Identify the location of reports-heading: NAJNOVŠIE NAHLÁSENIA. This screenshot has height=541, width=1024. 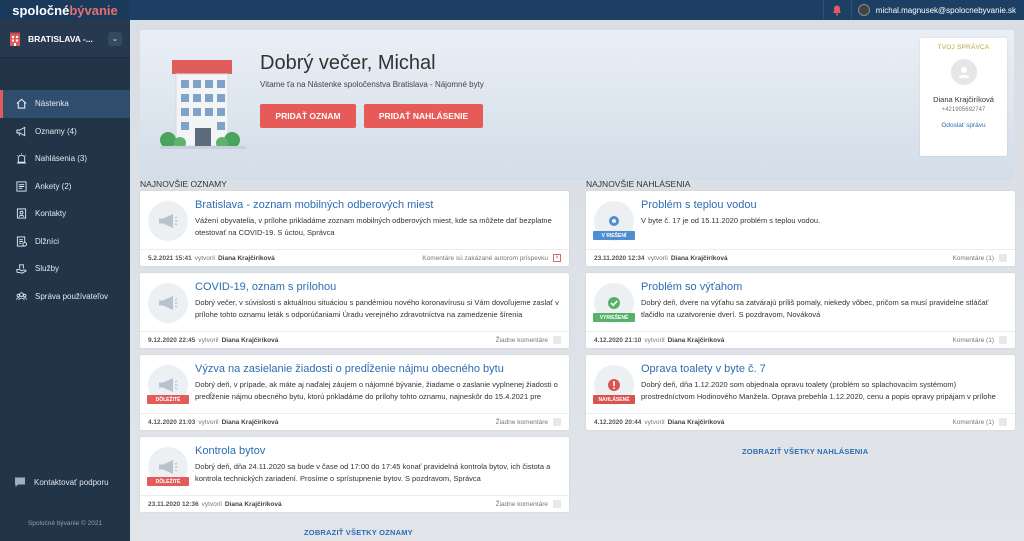
(638, 184).